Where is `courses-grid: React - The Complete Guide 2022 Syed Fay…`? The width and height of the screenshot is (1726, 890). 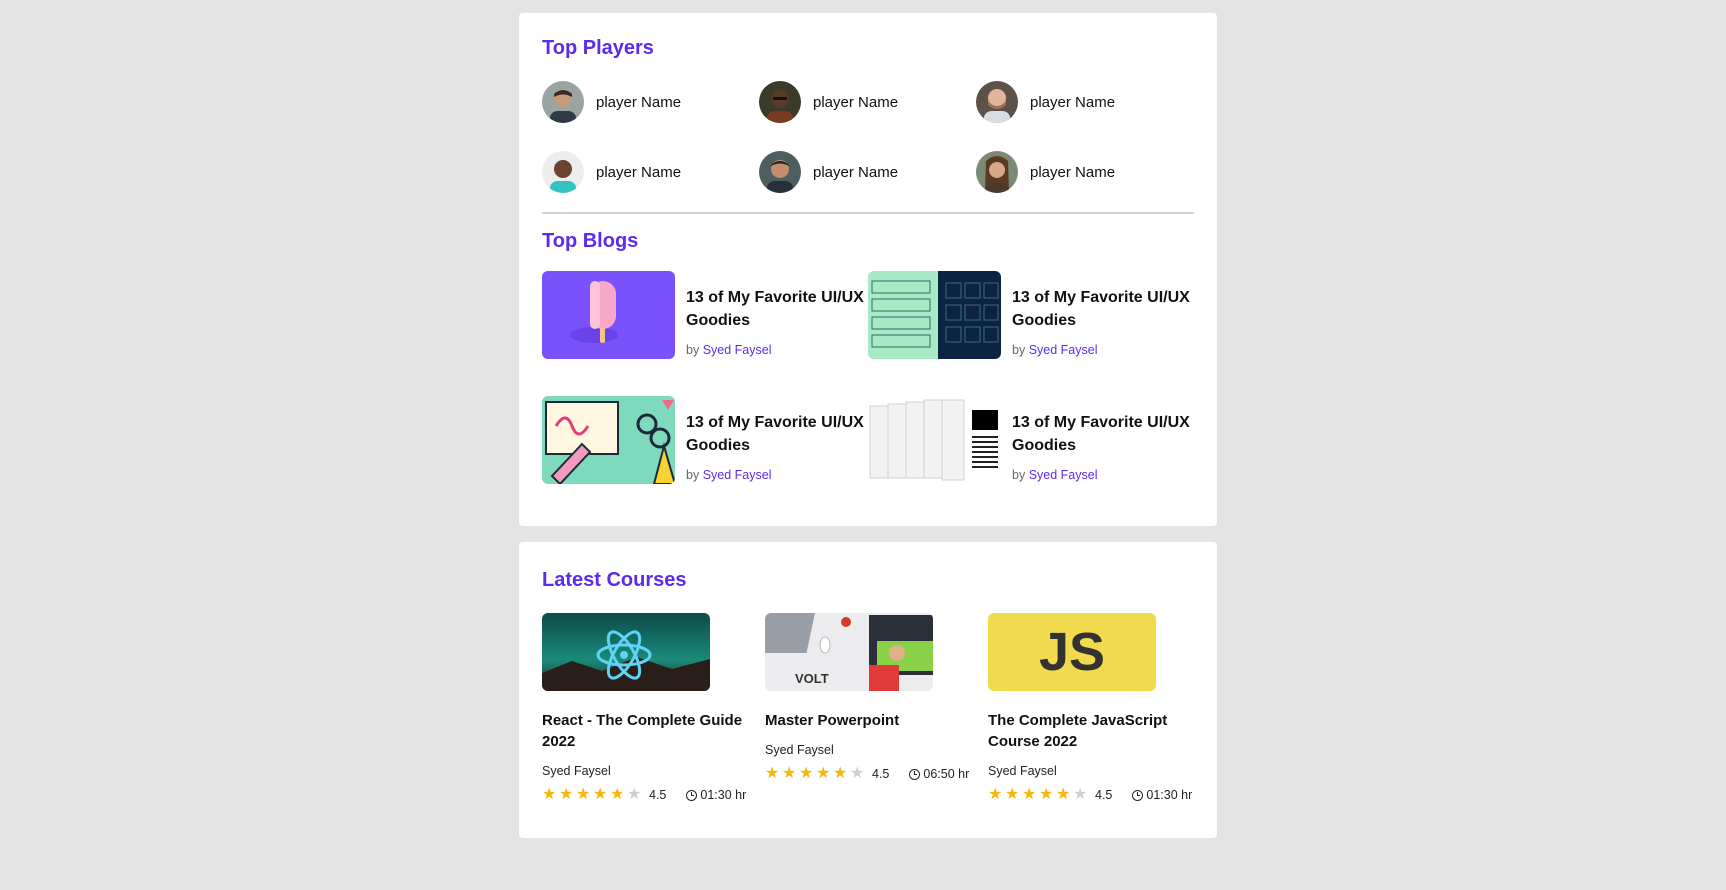 courses-grid: React - The Complete Guide 2022 Syed Fay… is located at coordinates (872, 708).